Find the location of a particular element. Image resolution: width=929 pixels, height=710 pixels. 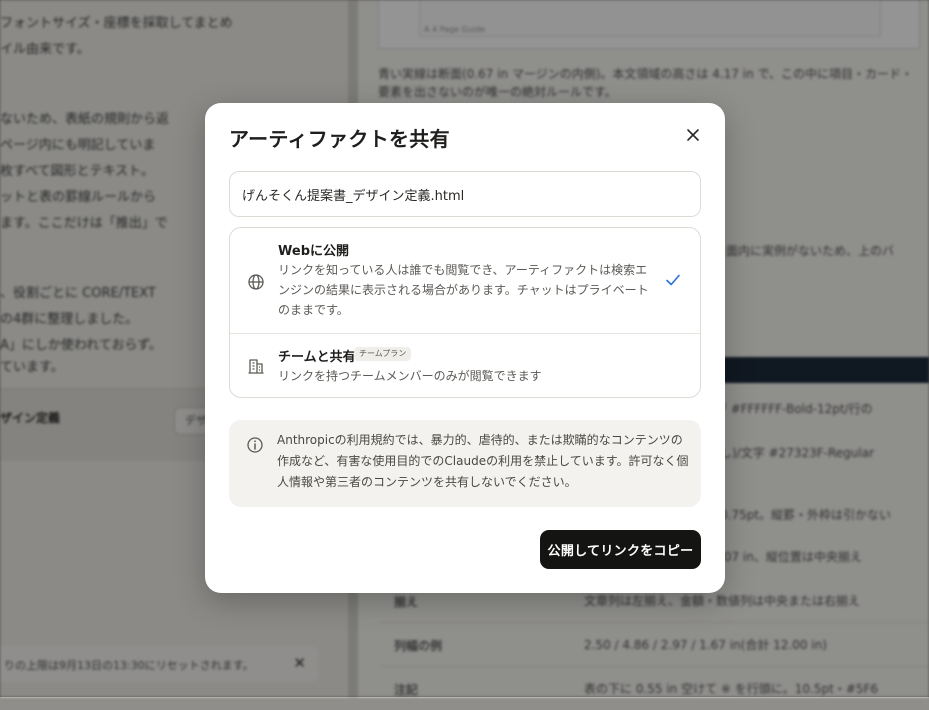

globe-icon is located at coordinates (256, 282).